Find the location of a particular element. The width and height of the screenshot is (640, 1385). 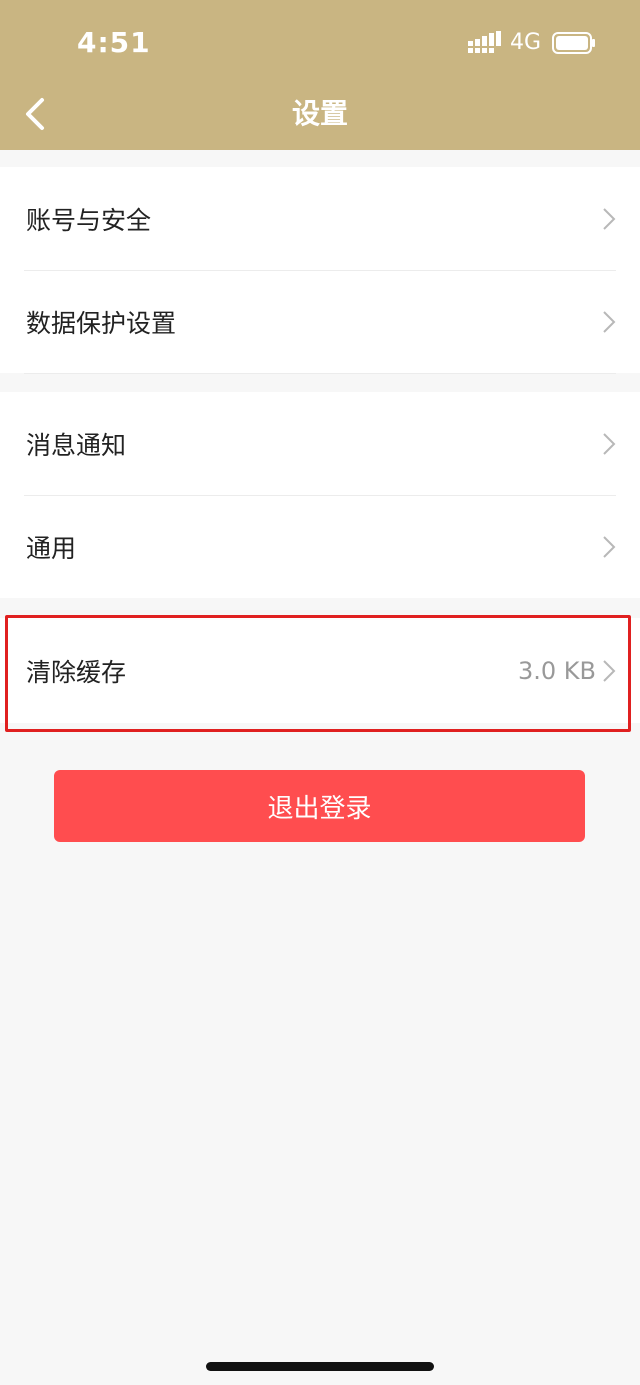

row-clear-cache: 清除缓存 3.0 KB is located at coordinates (320, 670).